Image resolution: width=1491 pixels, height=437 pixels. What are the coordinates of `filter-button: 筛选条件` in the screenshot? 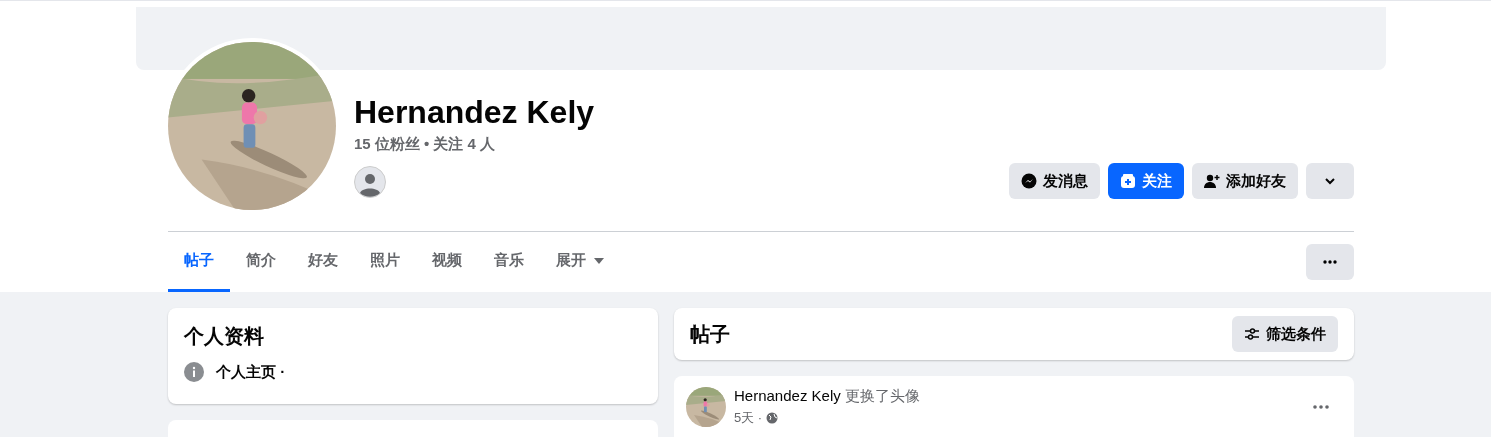 It's located at (1285, 334).